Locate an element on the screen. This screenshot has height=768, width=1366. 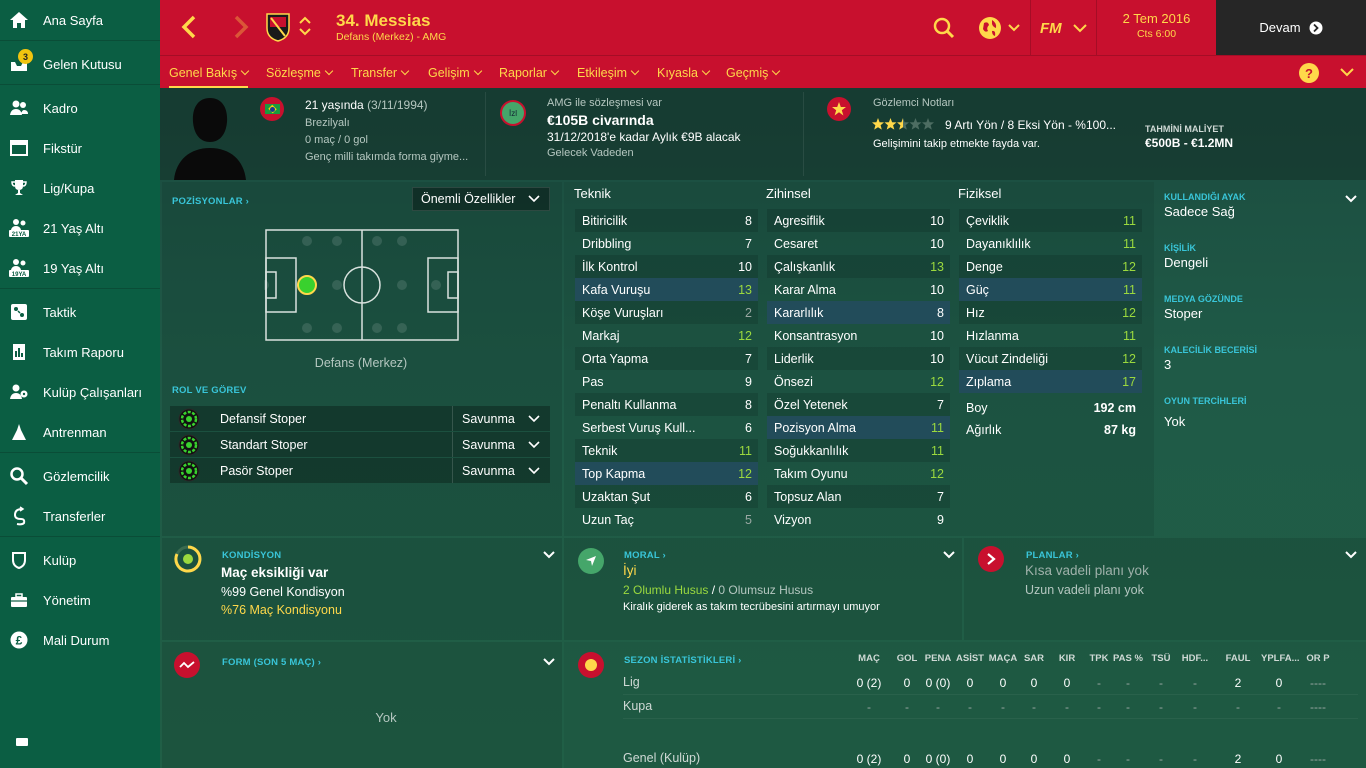
attribute-row: Zıplama 17 is located at coordinates (1050, 381).